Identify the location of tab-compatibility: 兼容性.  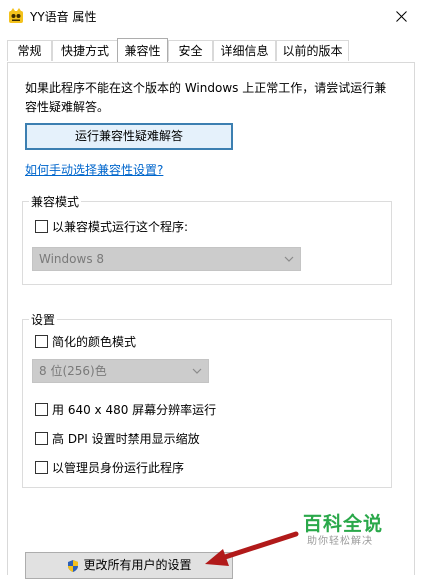
(142, 50).